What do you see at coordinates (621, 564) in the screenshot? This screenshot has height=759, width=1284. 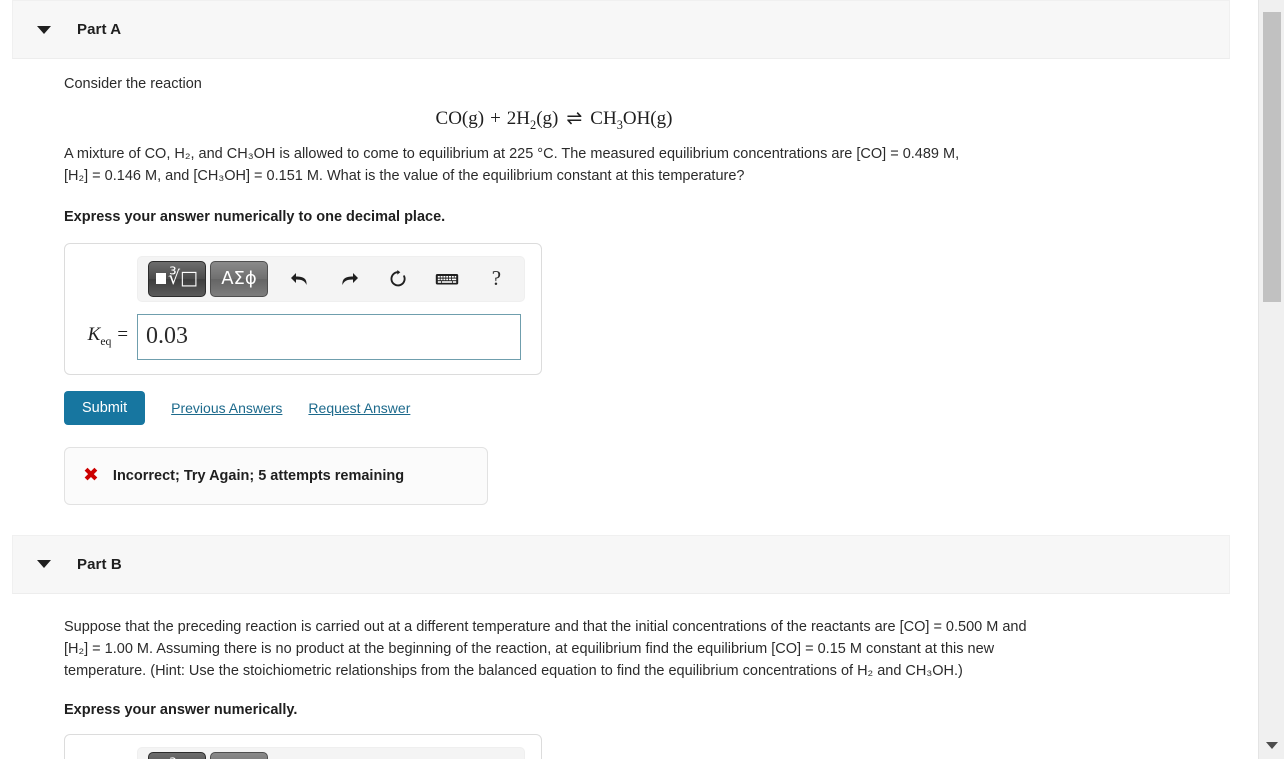 I see `part-b-header: Part B` at bounding box center [621, 564].